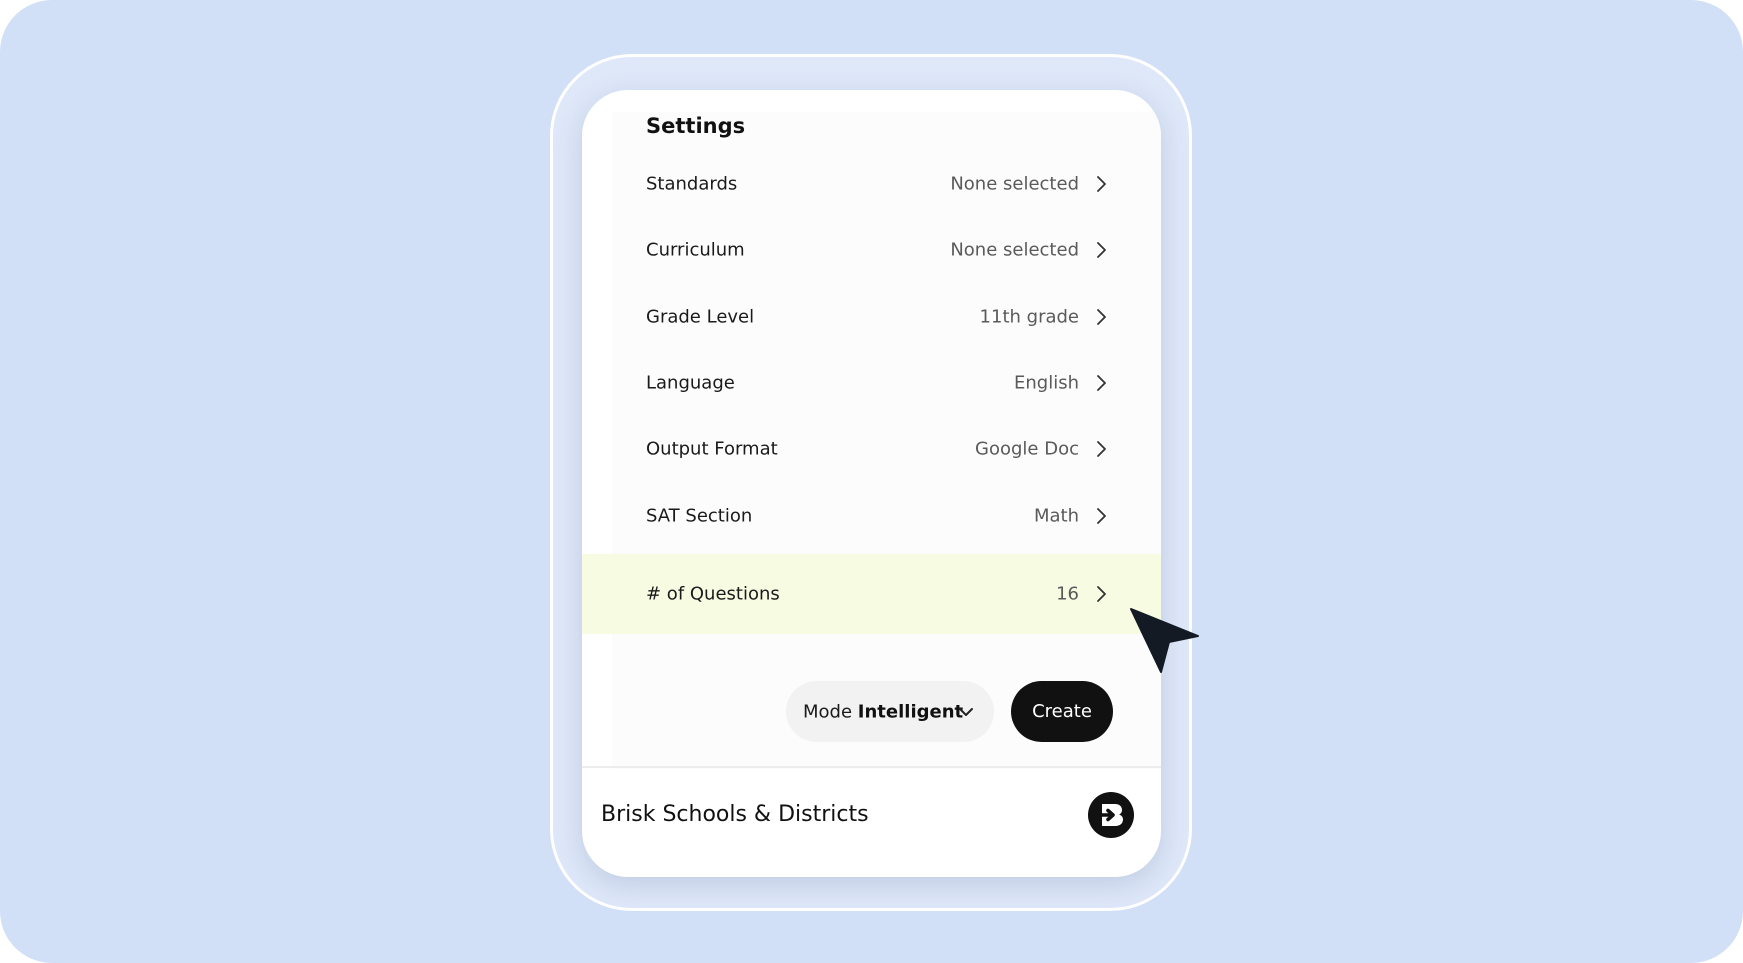 The width and height of the screenshot is (1743, 963). What do you see at coordinates (1067, 594) in the screenshot?
I see `setting-value: 16` at bounding box center [1067, 594].